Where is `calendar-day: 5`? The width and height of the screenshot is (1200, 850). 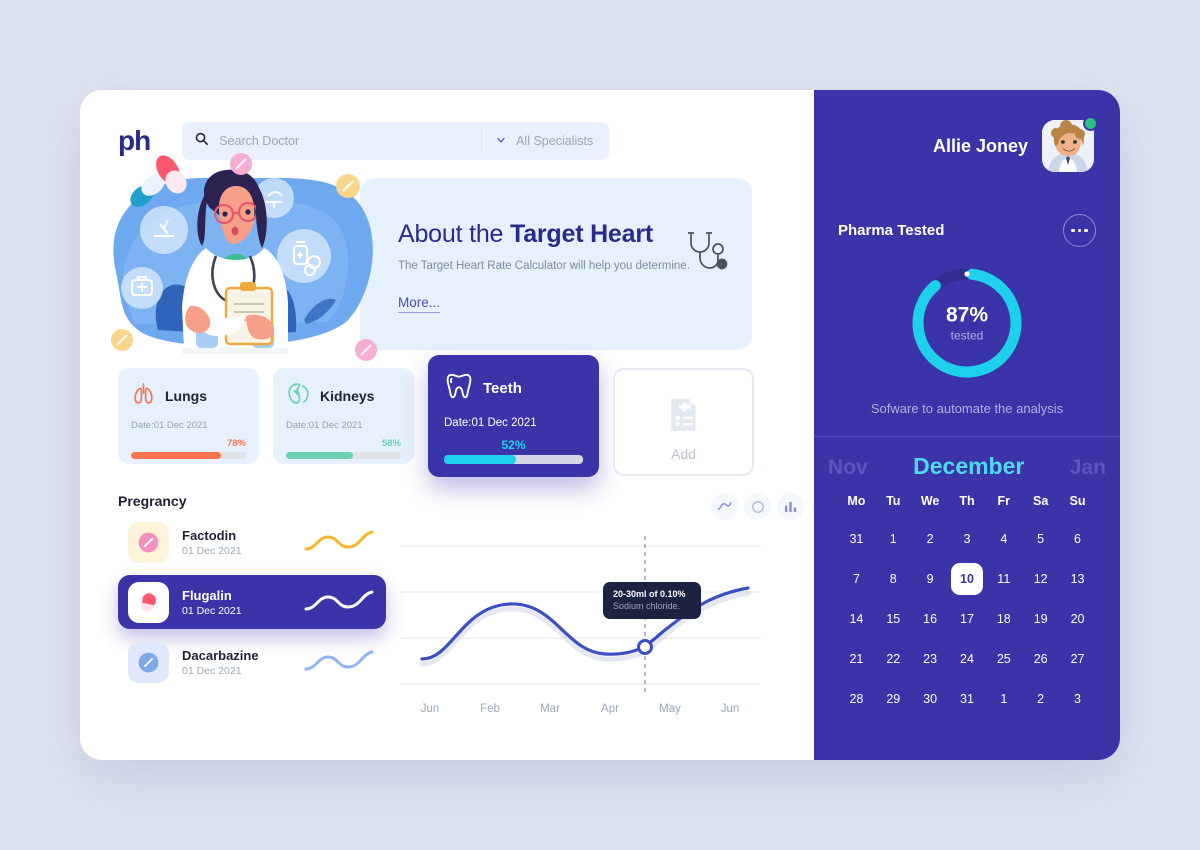
calendar-day: 5 is located at coordinates (1040, 539).